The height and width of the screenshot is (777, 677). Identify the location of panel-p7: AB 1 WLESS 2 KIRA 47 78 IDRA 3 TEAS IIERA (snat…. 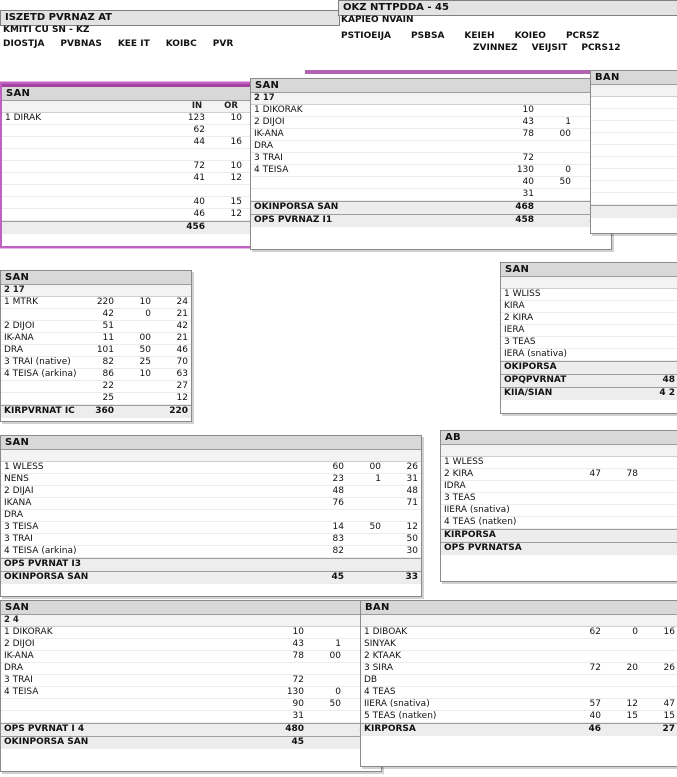
(558, 506).